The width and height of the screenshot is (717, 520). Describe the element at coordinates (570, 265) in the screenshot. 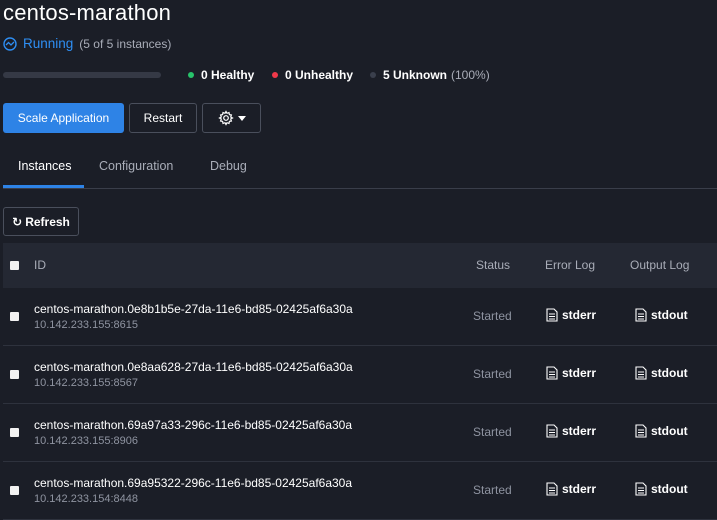

I see `header-error-log: Error Log` at that location.